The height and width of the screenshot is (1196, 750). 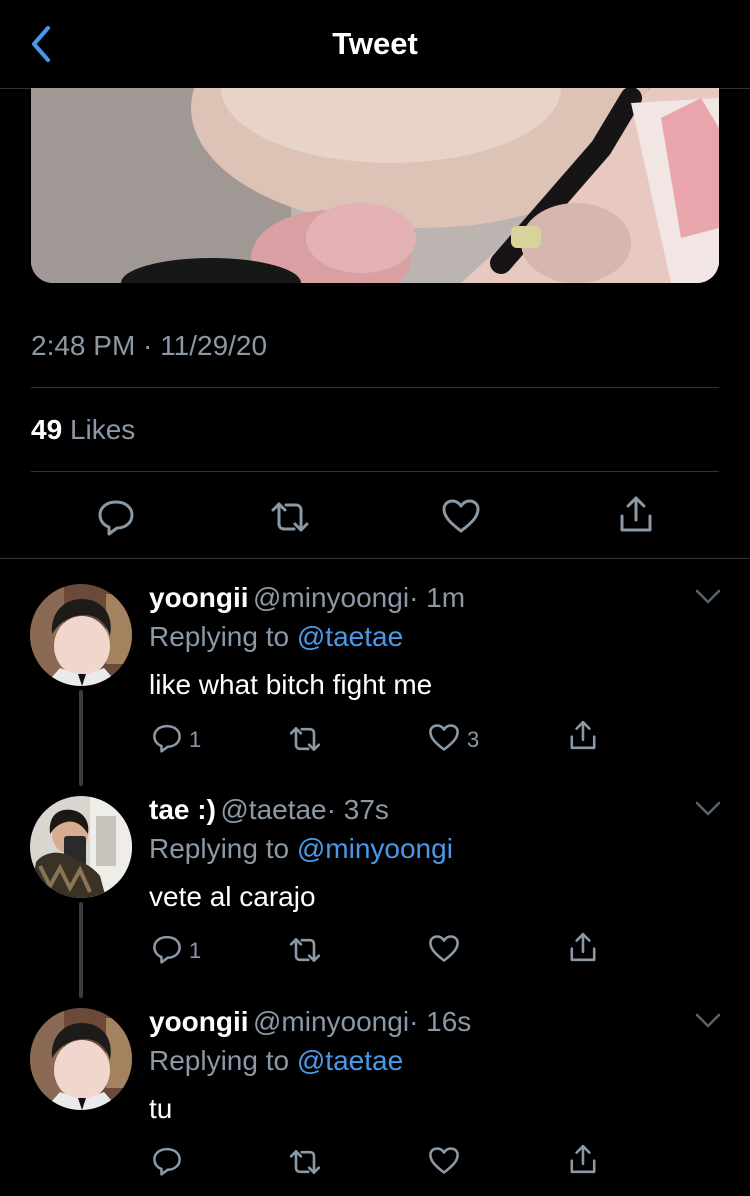 I want to click on photo-graphic, so click(x=375, y=185).